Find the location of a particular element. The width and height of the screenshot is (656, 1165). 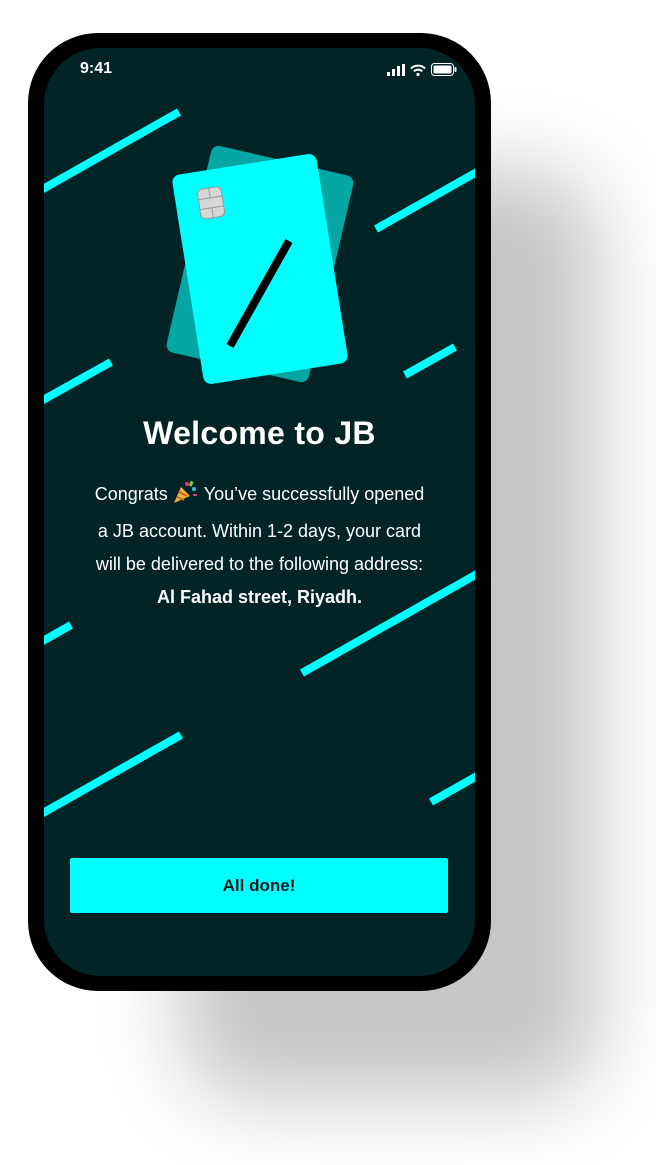

success-text: You’ve successfully opened is located at coordinates (314, 494).